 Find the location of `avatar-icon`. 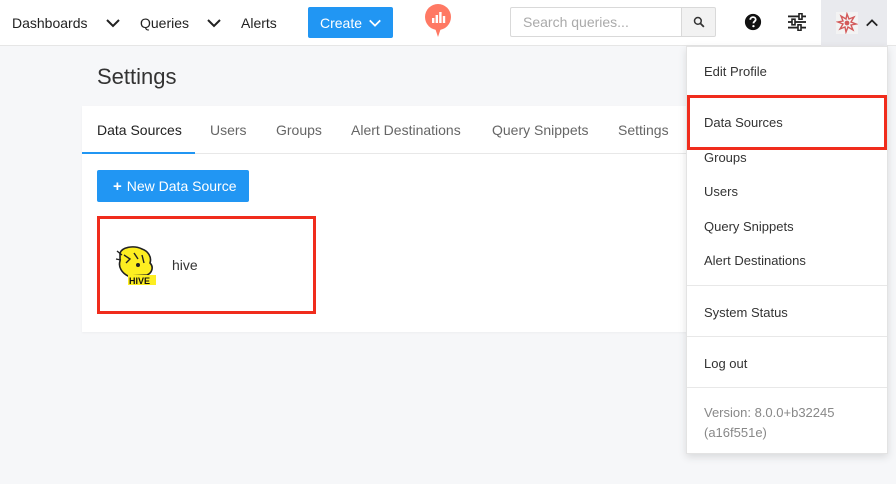

avatar-icon is located at coordinates (847, 23).